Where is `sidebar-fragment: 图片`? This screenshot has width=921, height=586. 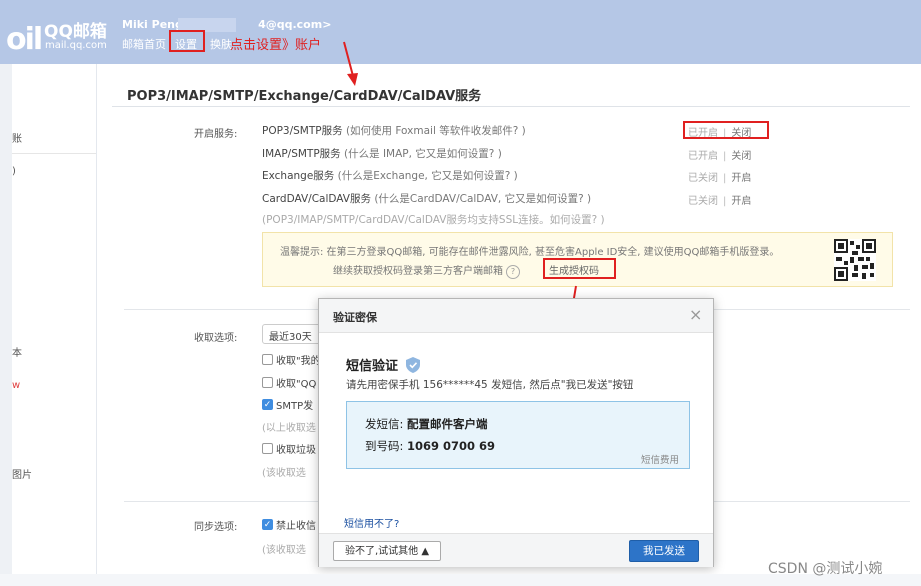 sidebar-fragment: 图片 is located at coordinates (22, 473).